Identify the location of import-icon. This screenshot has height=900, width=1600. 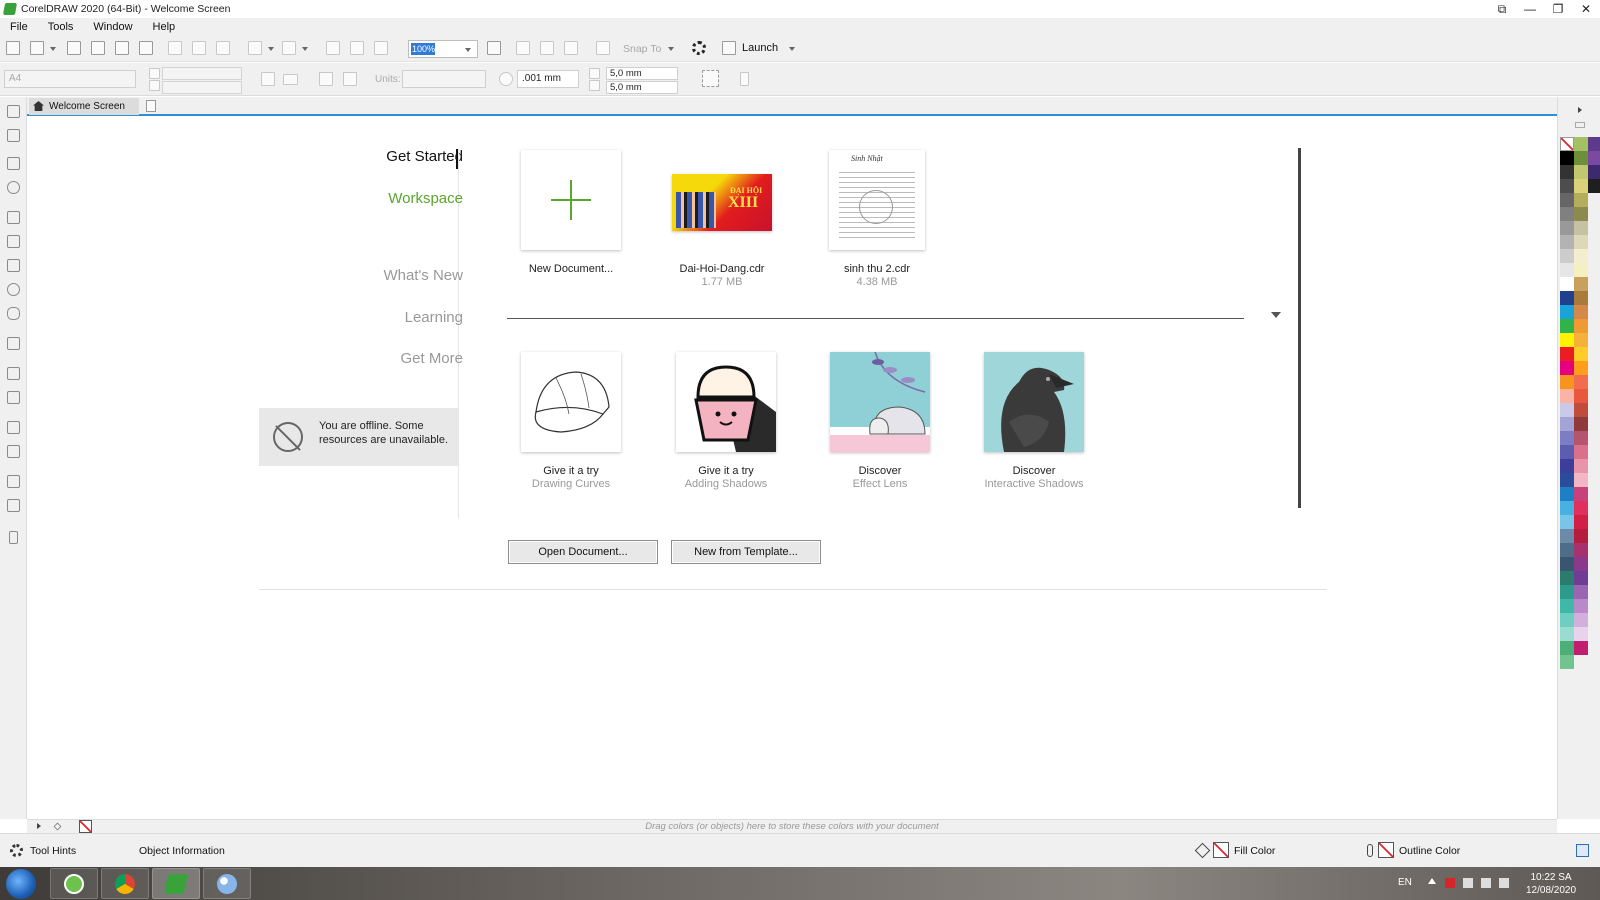
(333, 48).